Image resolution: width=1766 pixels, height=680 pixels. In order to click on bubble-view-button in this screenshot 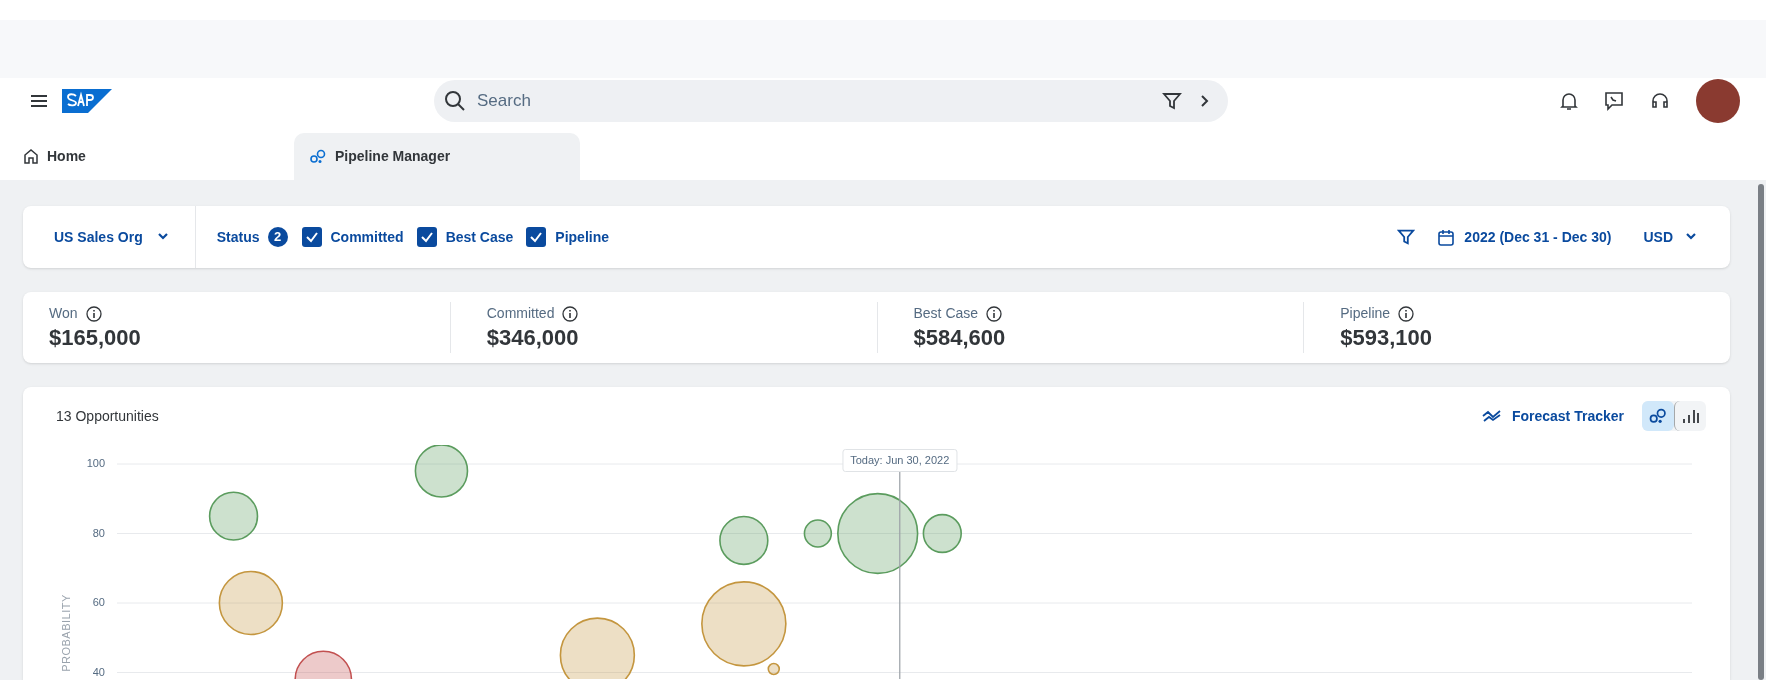, I will do `click(1658, 416)`.